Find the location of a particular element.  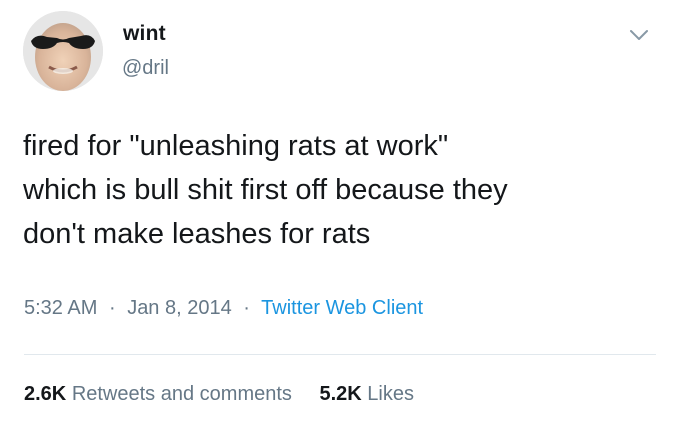

retweets-stat: 2.6K Retweets and comments is located at coordinates (160, 394).